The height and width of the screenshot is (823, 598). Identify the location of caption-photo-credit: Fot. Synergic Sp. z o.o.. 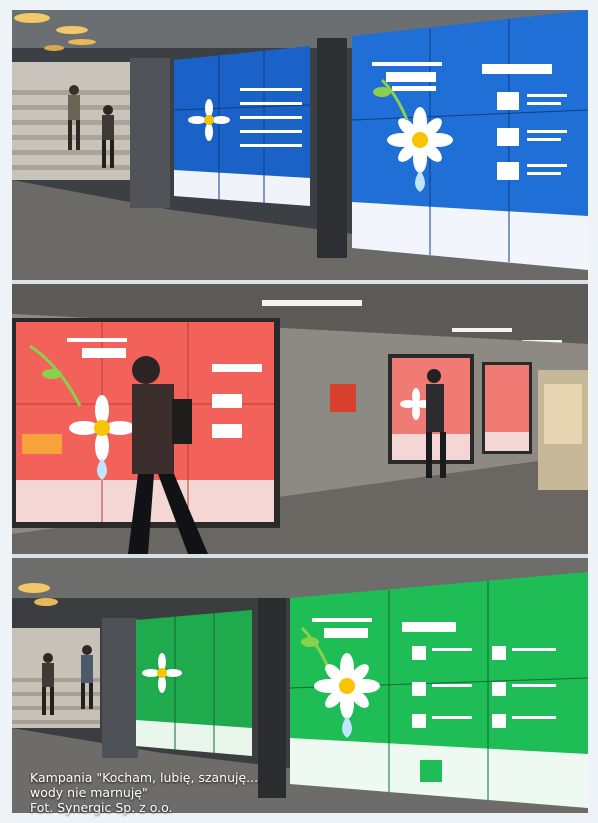
(101, 807).